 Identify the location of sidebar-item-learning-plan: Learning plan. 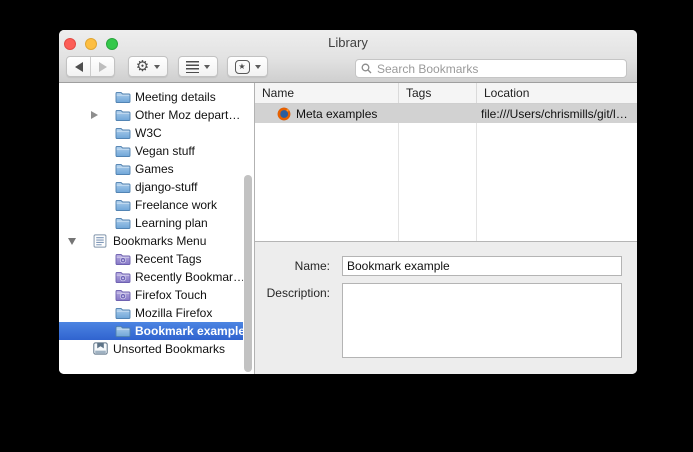
(151, 223).